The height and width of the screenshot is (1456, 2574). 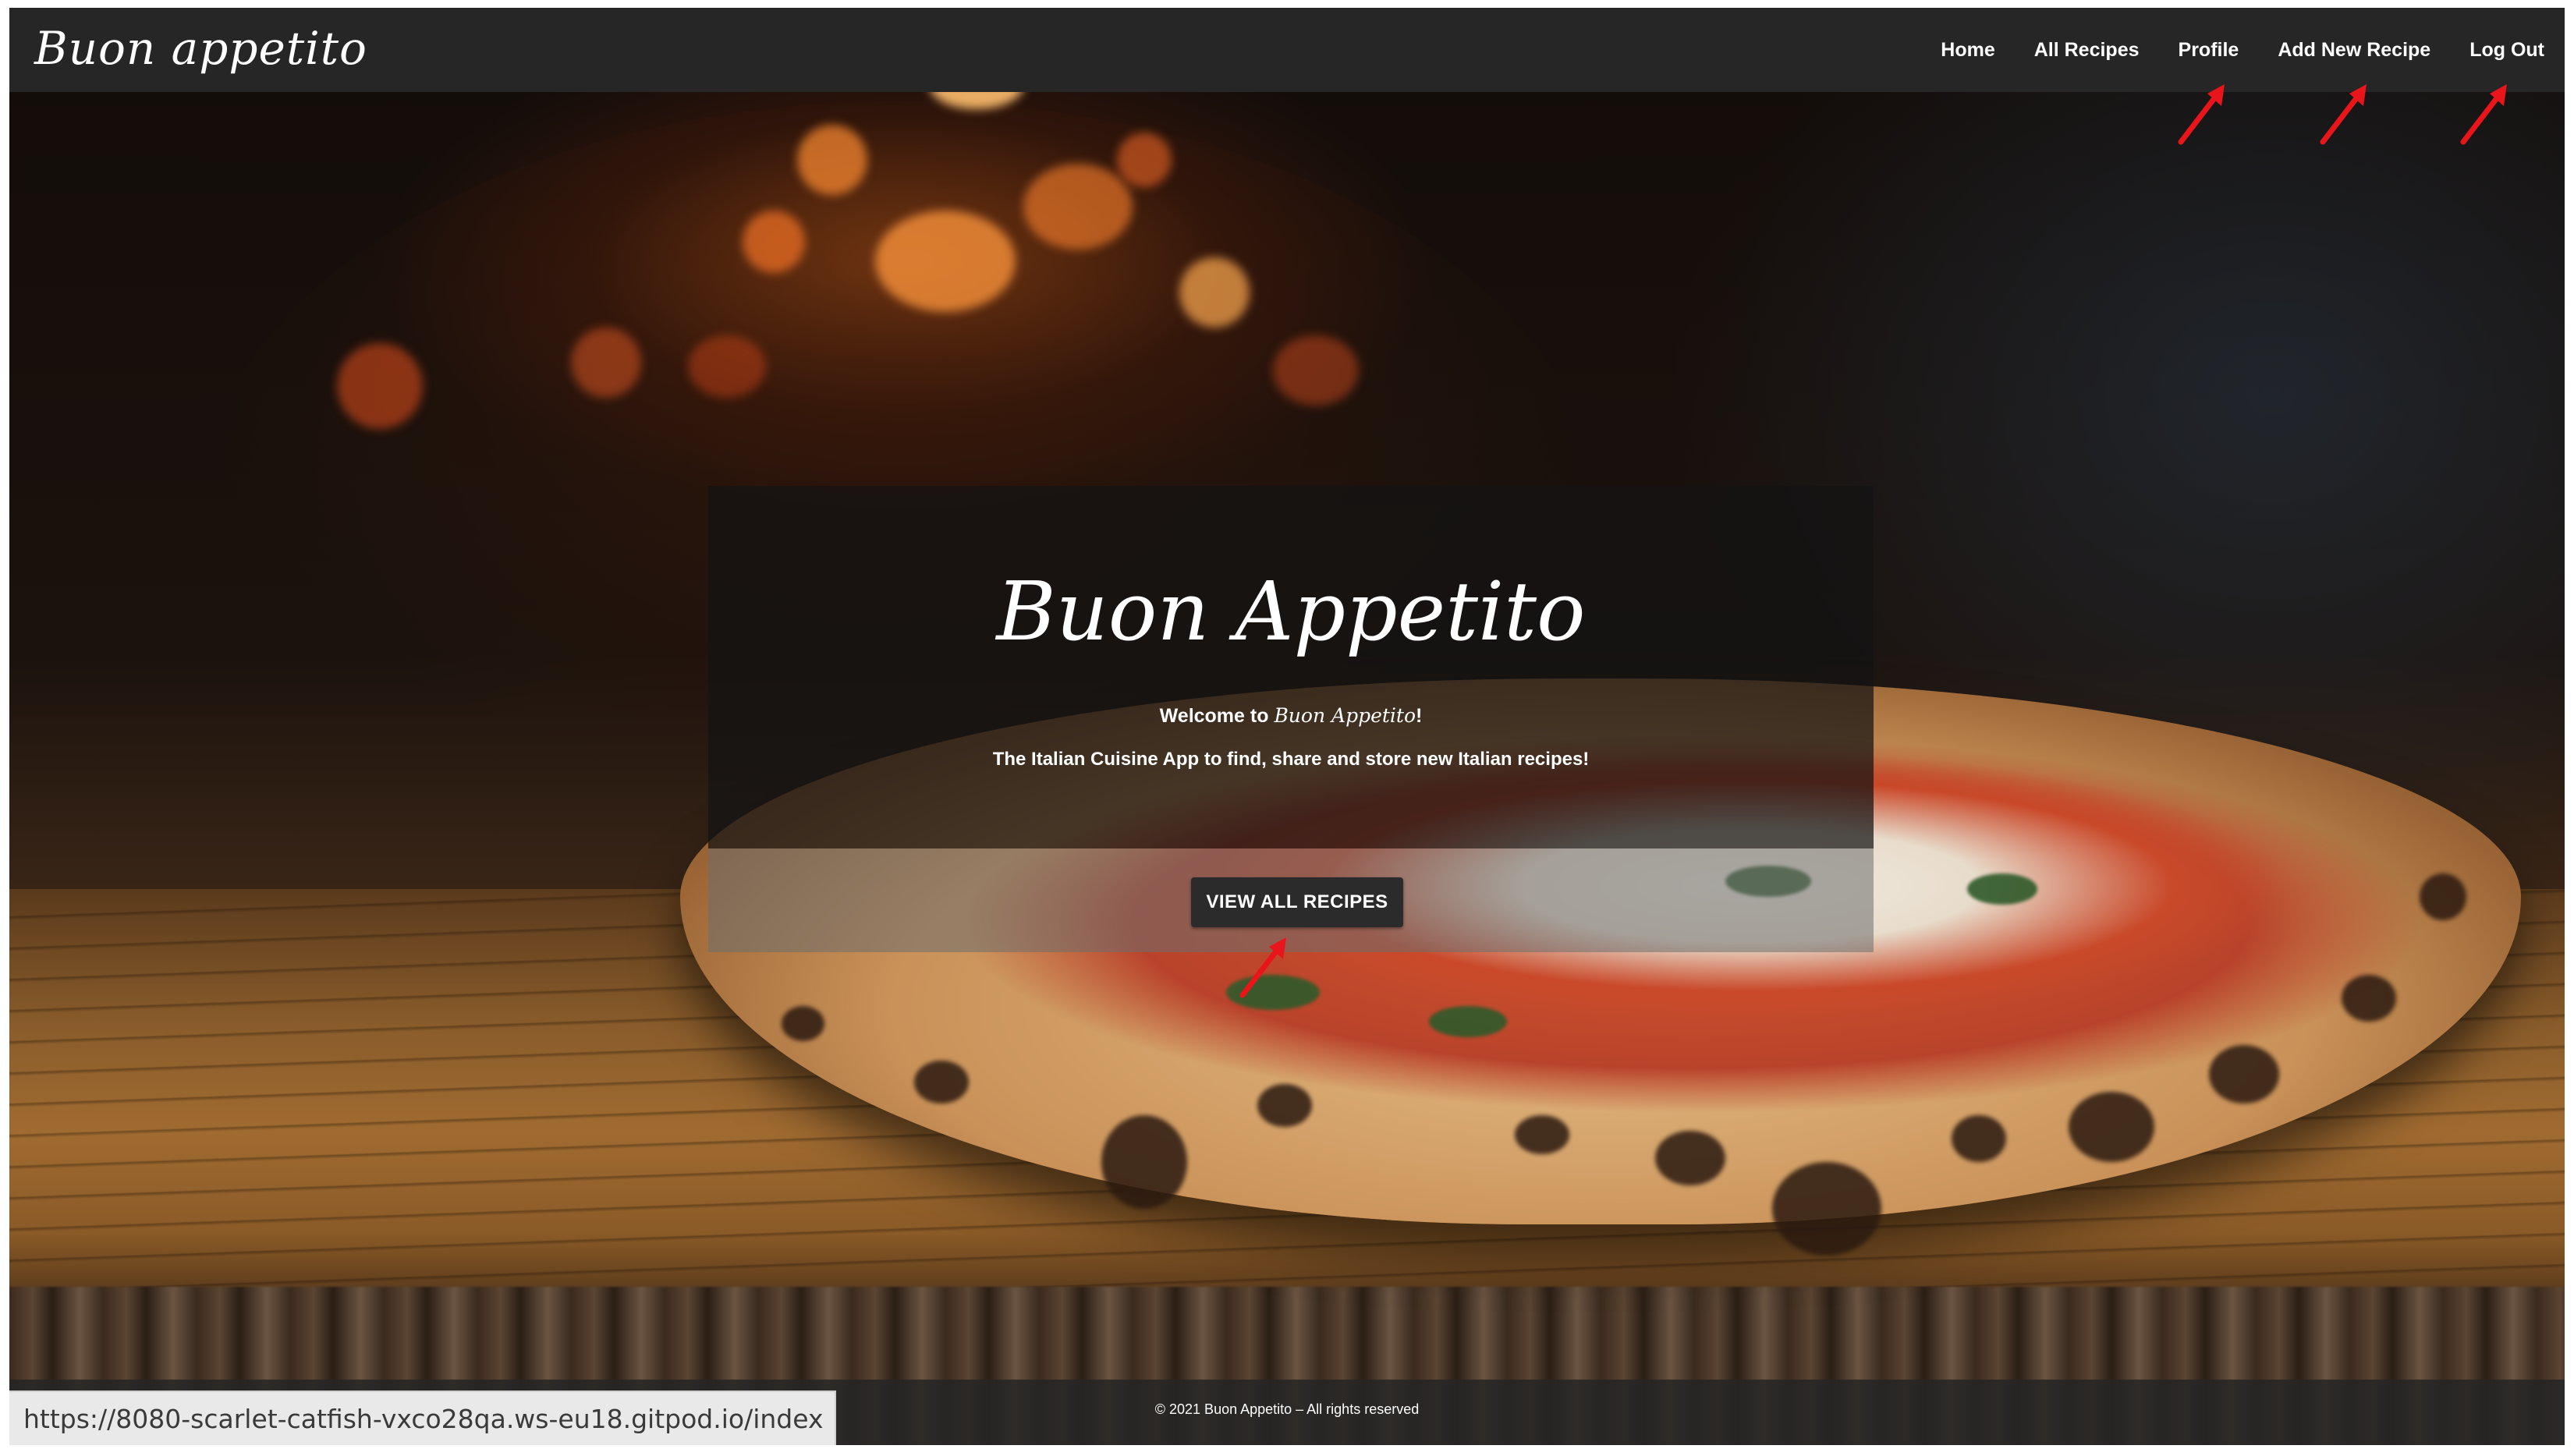 What do you see at coordinates (1967, 51) in the screenshot?
I see `nav-link-home: Home` at bounding box center [1967, 51].